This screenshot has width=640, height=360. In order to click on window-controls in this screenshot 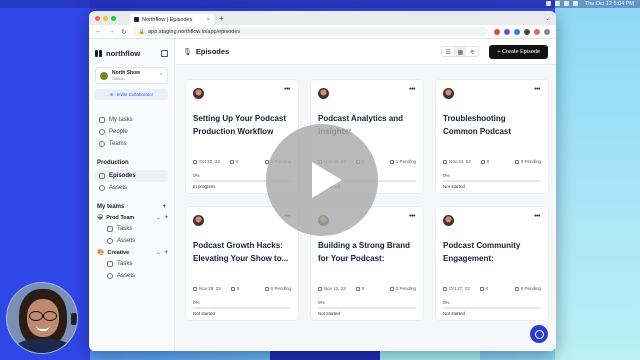, I will do `click(105, 18)`.